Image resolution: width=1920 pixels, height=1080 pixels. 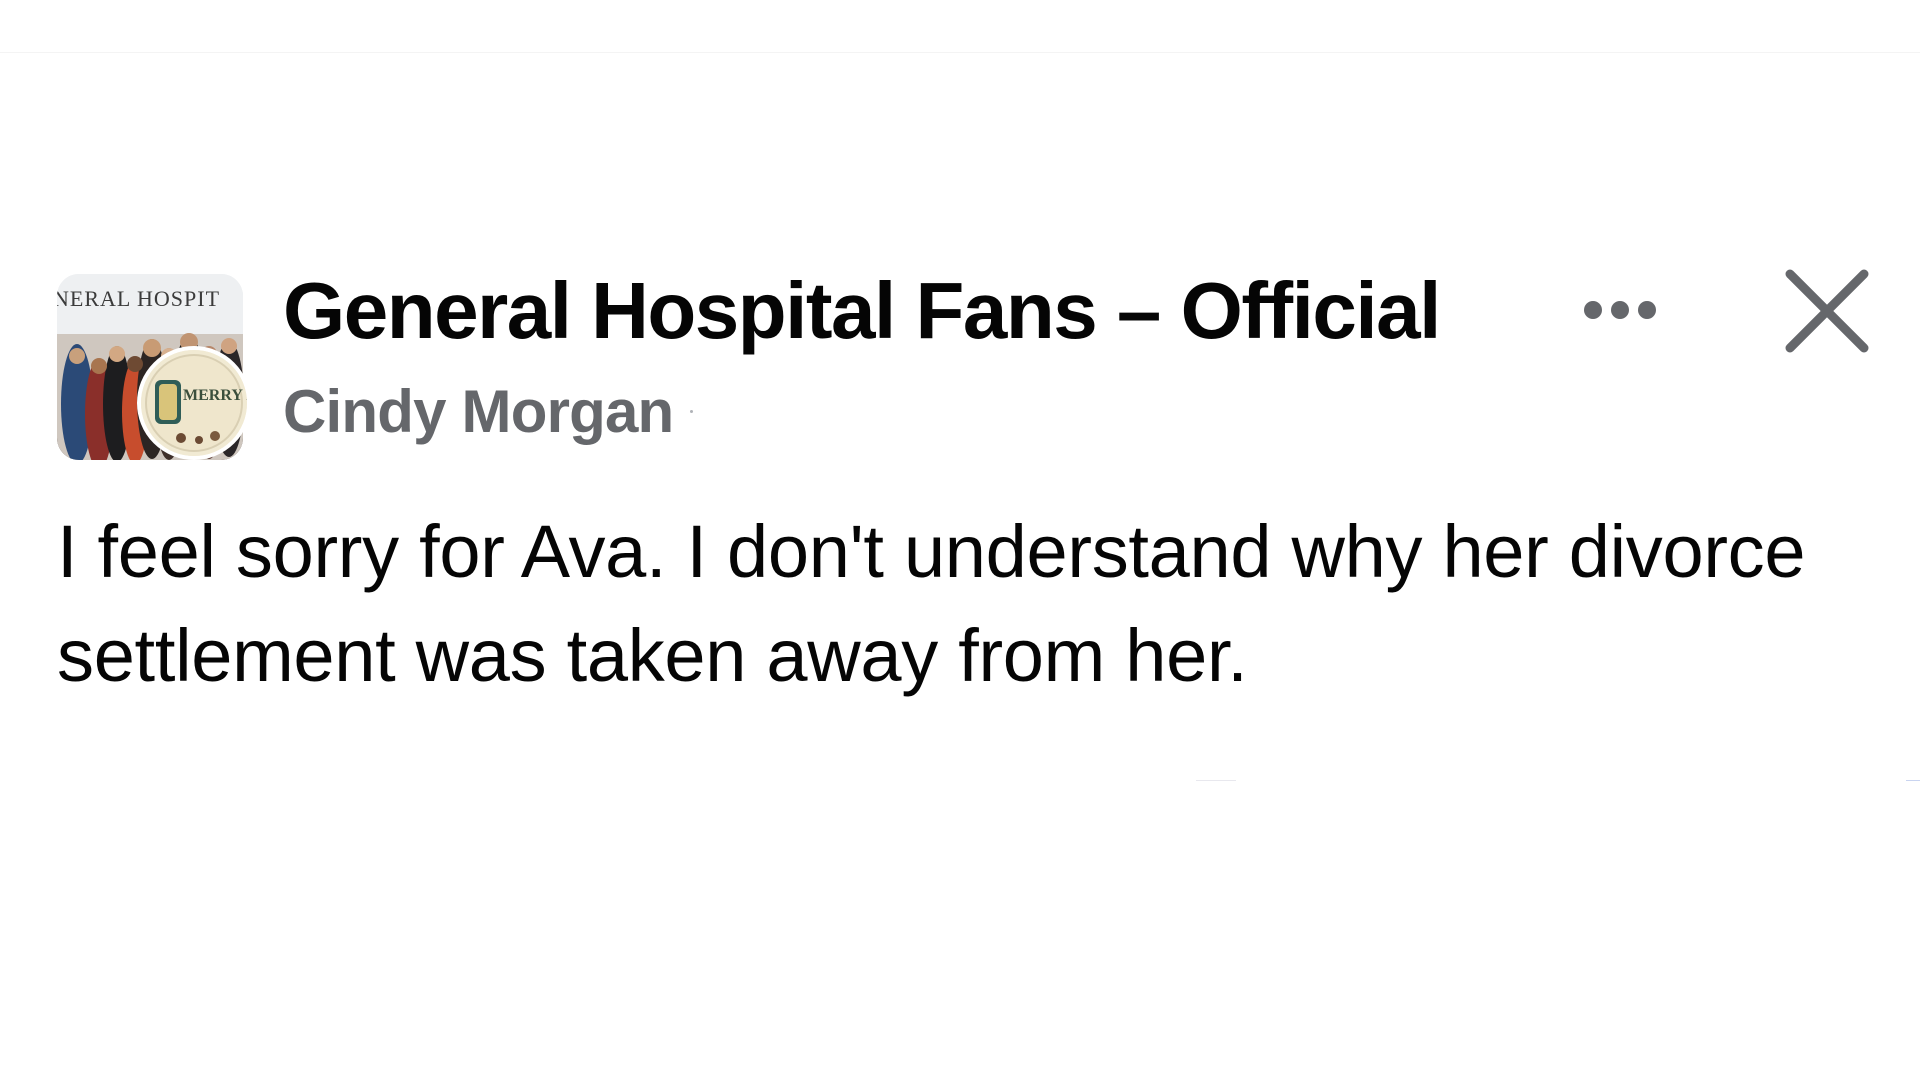 What do you see at coordinates (960, 52) in the screenshot?
I see `top-divider` at bounding box center [960, 52].